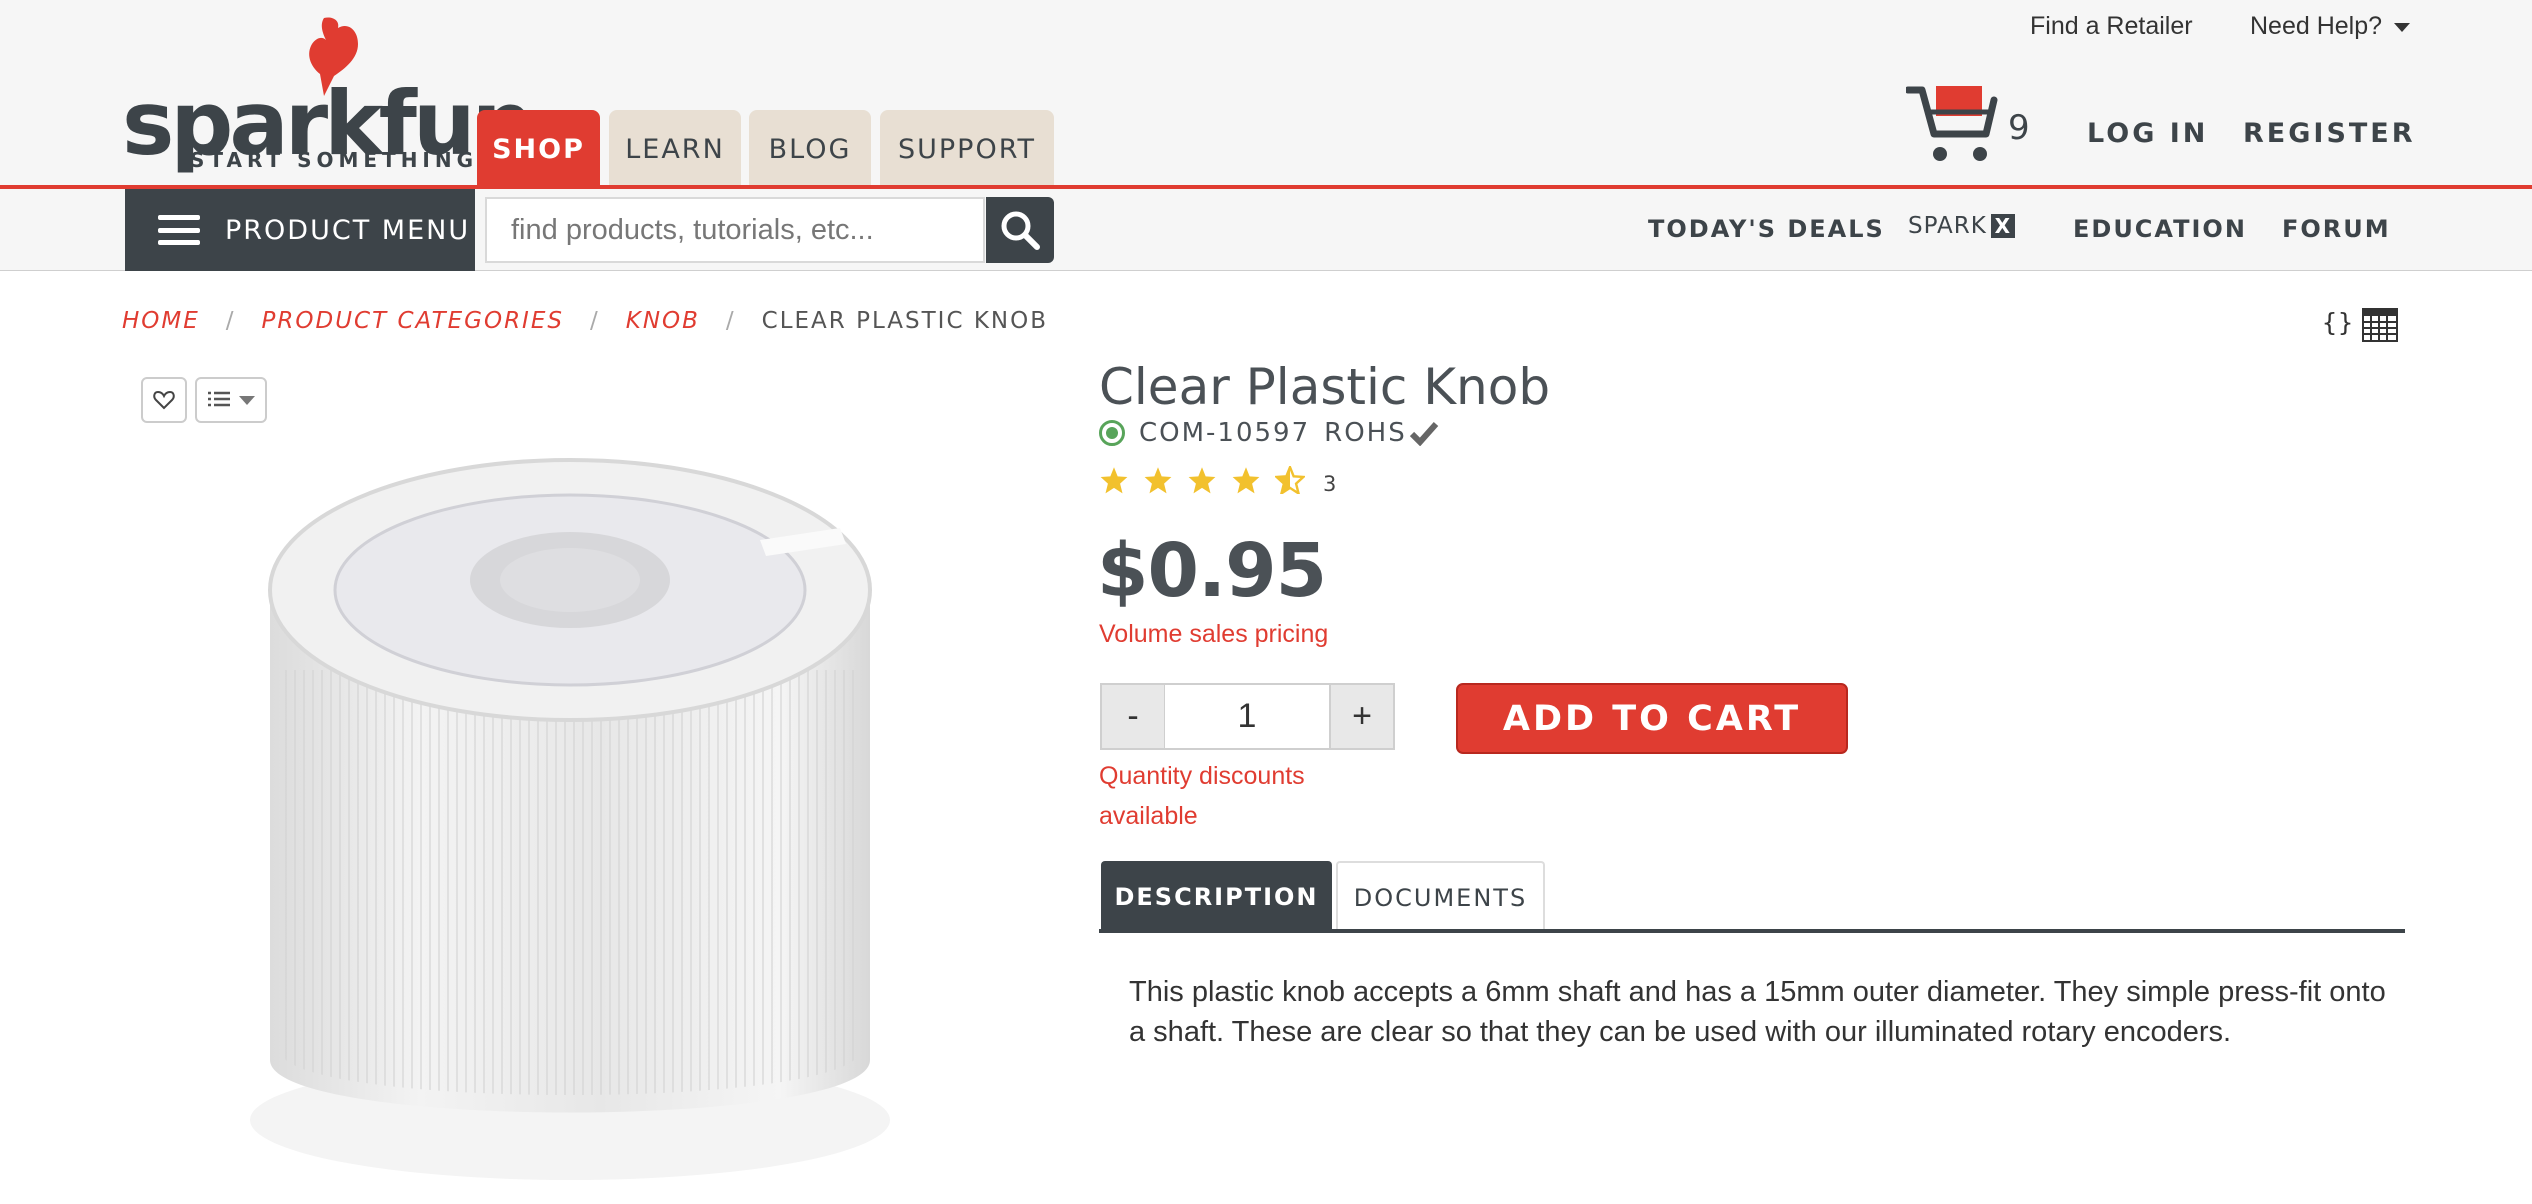 The height and width of the screenshot is (1204, 2532). What do you see at coordinates (675, 149) in the screenshot?
I see `tab-learn: LEARN` at bounding box center [675, 149].